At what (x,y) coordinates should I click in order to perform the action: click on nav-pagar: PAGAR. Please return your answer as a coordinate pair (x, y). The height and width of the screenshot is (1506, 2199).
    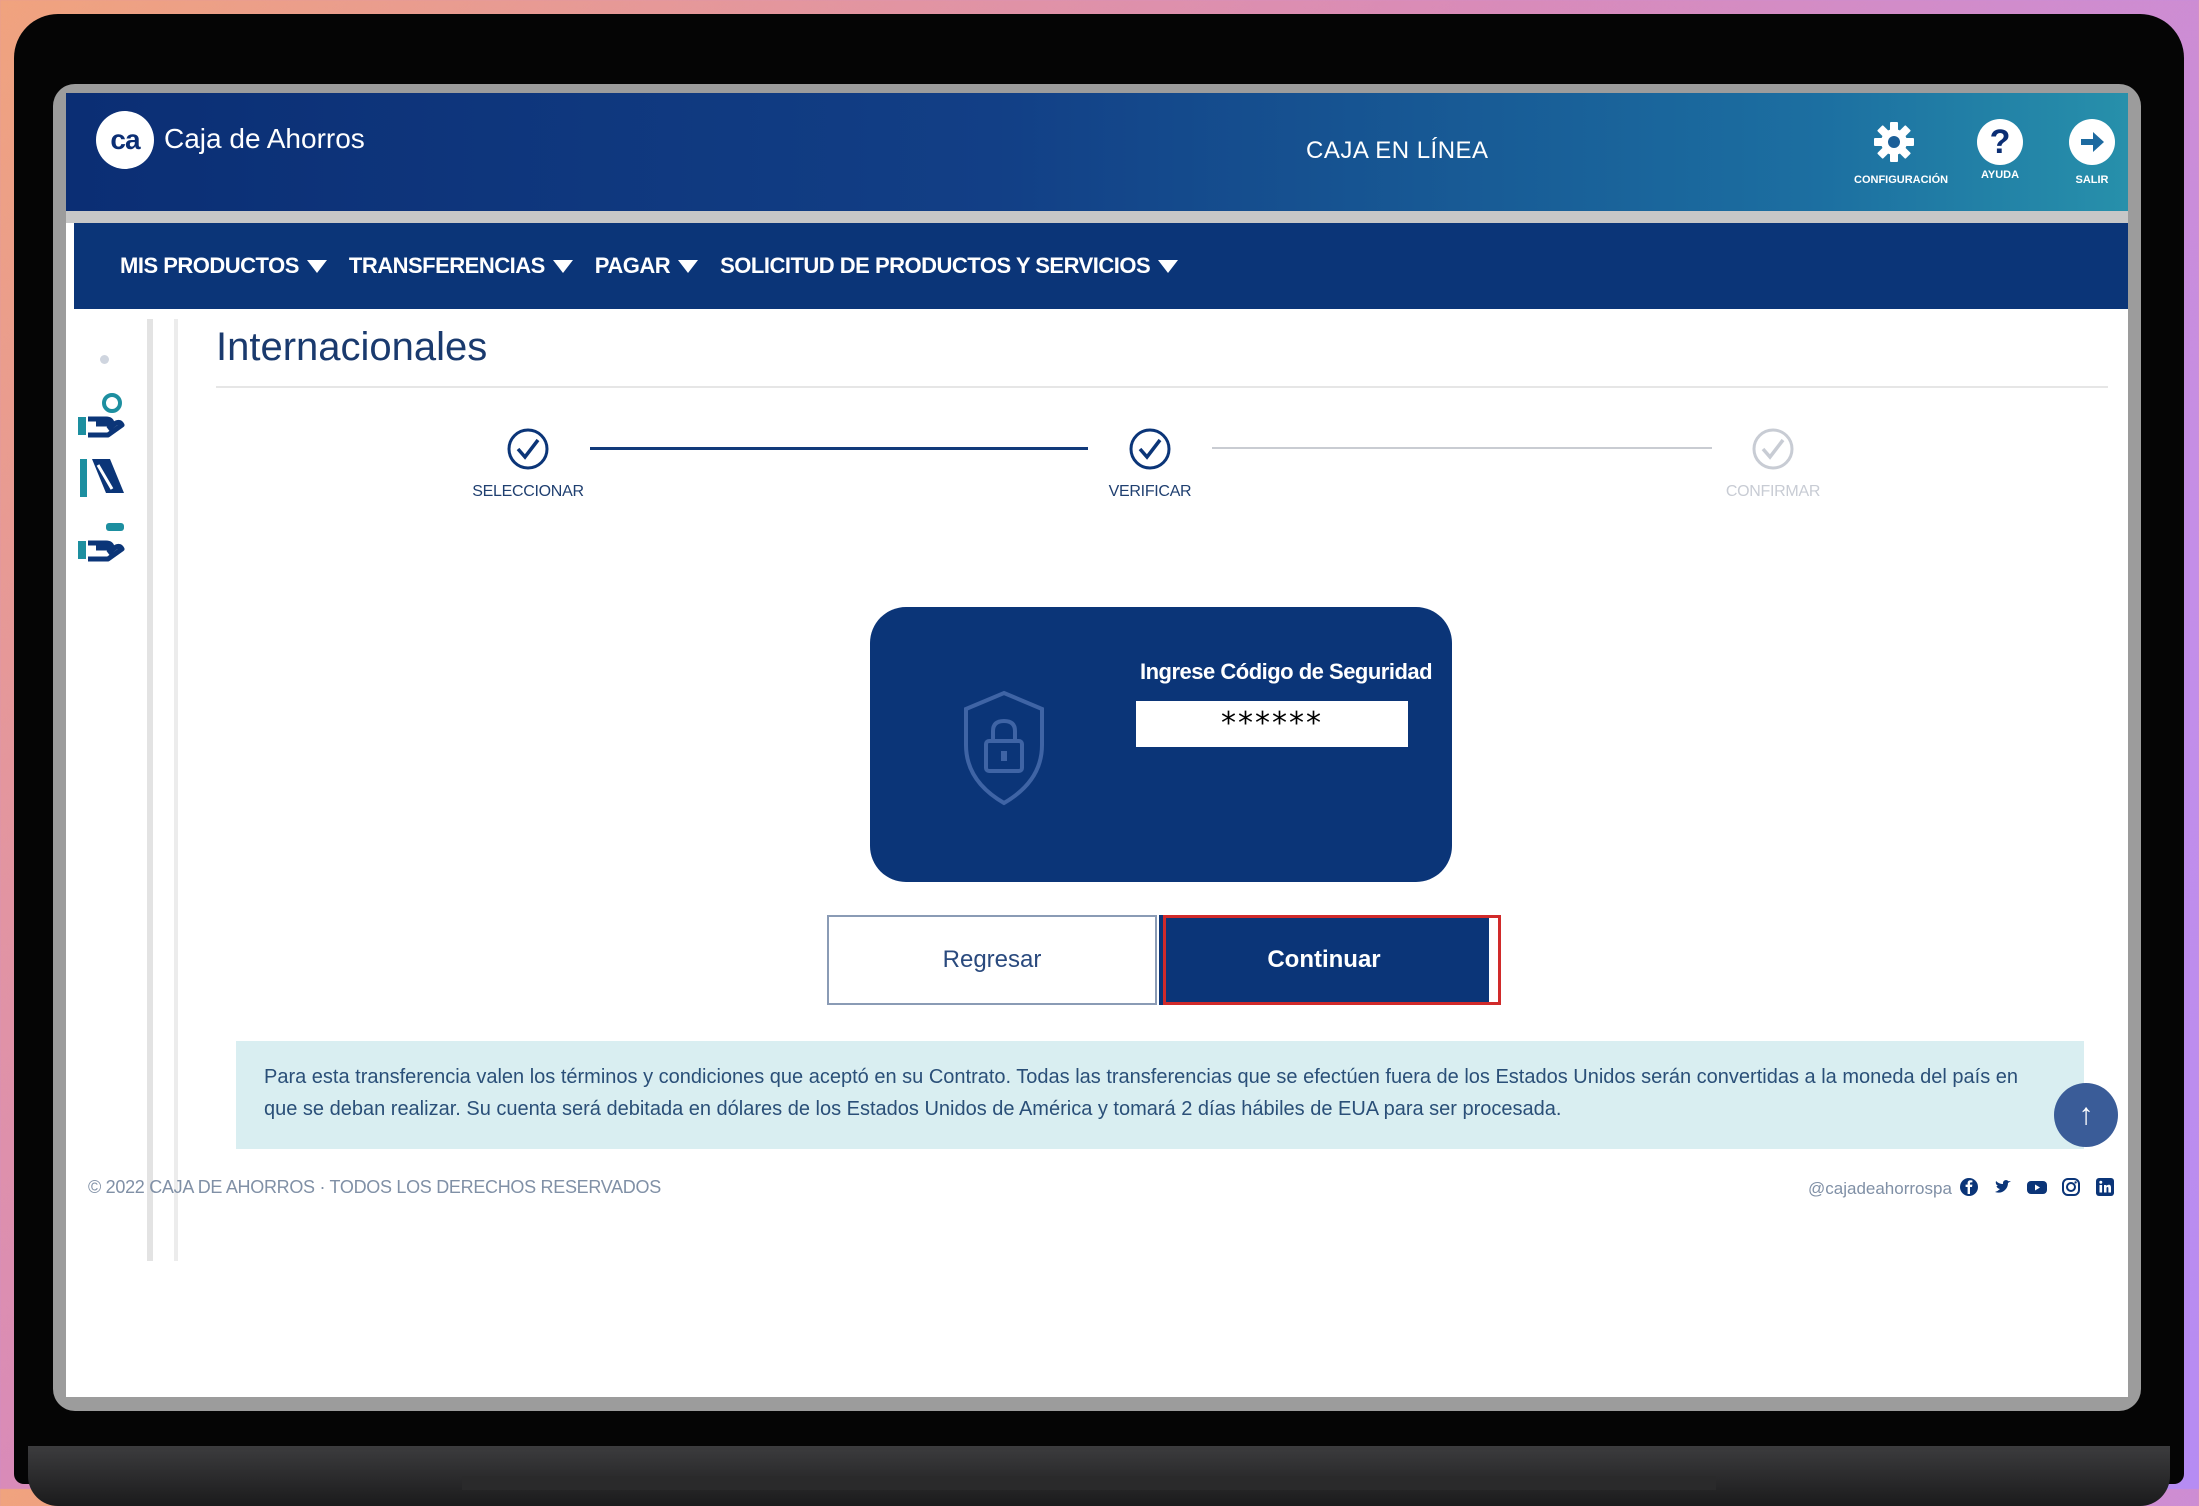
    Looking at the image, I should click on (646, 266).